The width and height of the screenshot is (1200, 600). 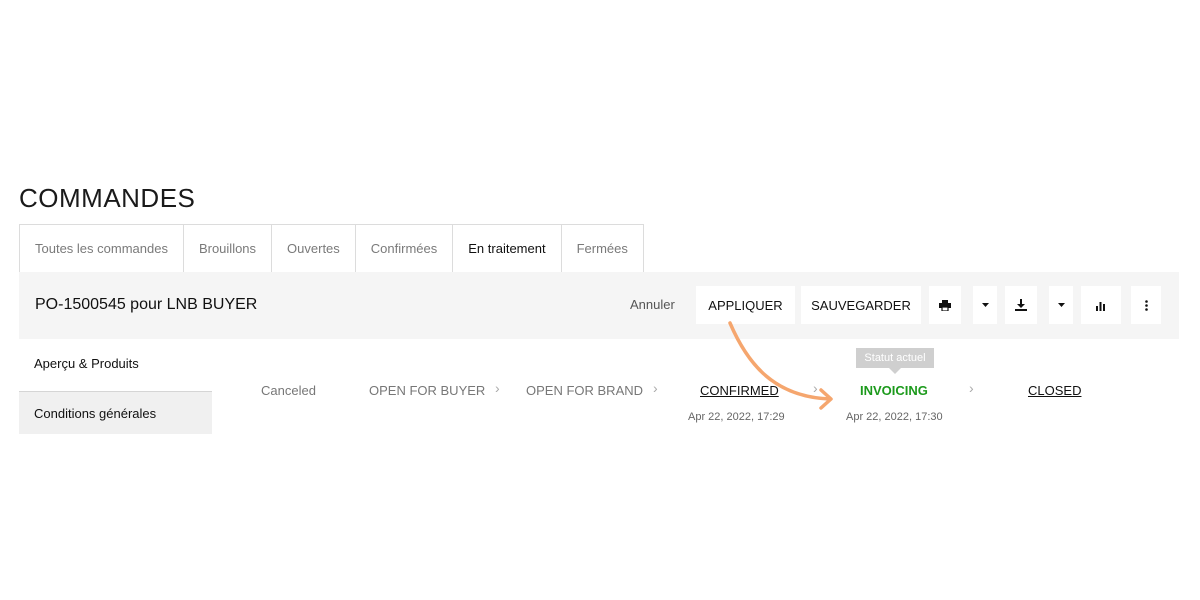 I want to click on current-status-tooltip: Statut actuel, so click(x=895, y=358).